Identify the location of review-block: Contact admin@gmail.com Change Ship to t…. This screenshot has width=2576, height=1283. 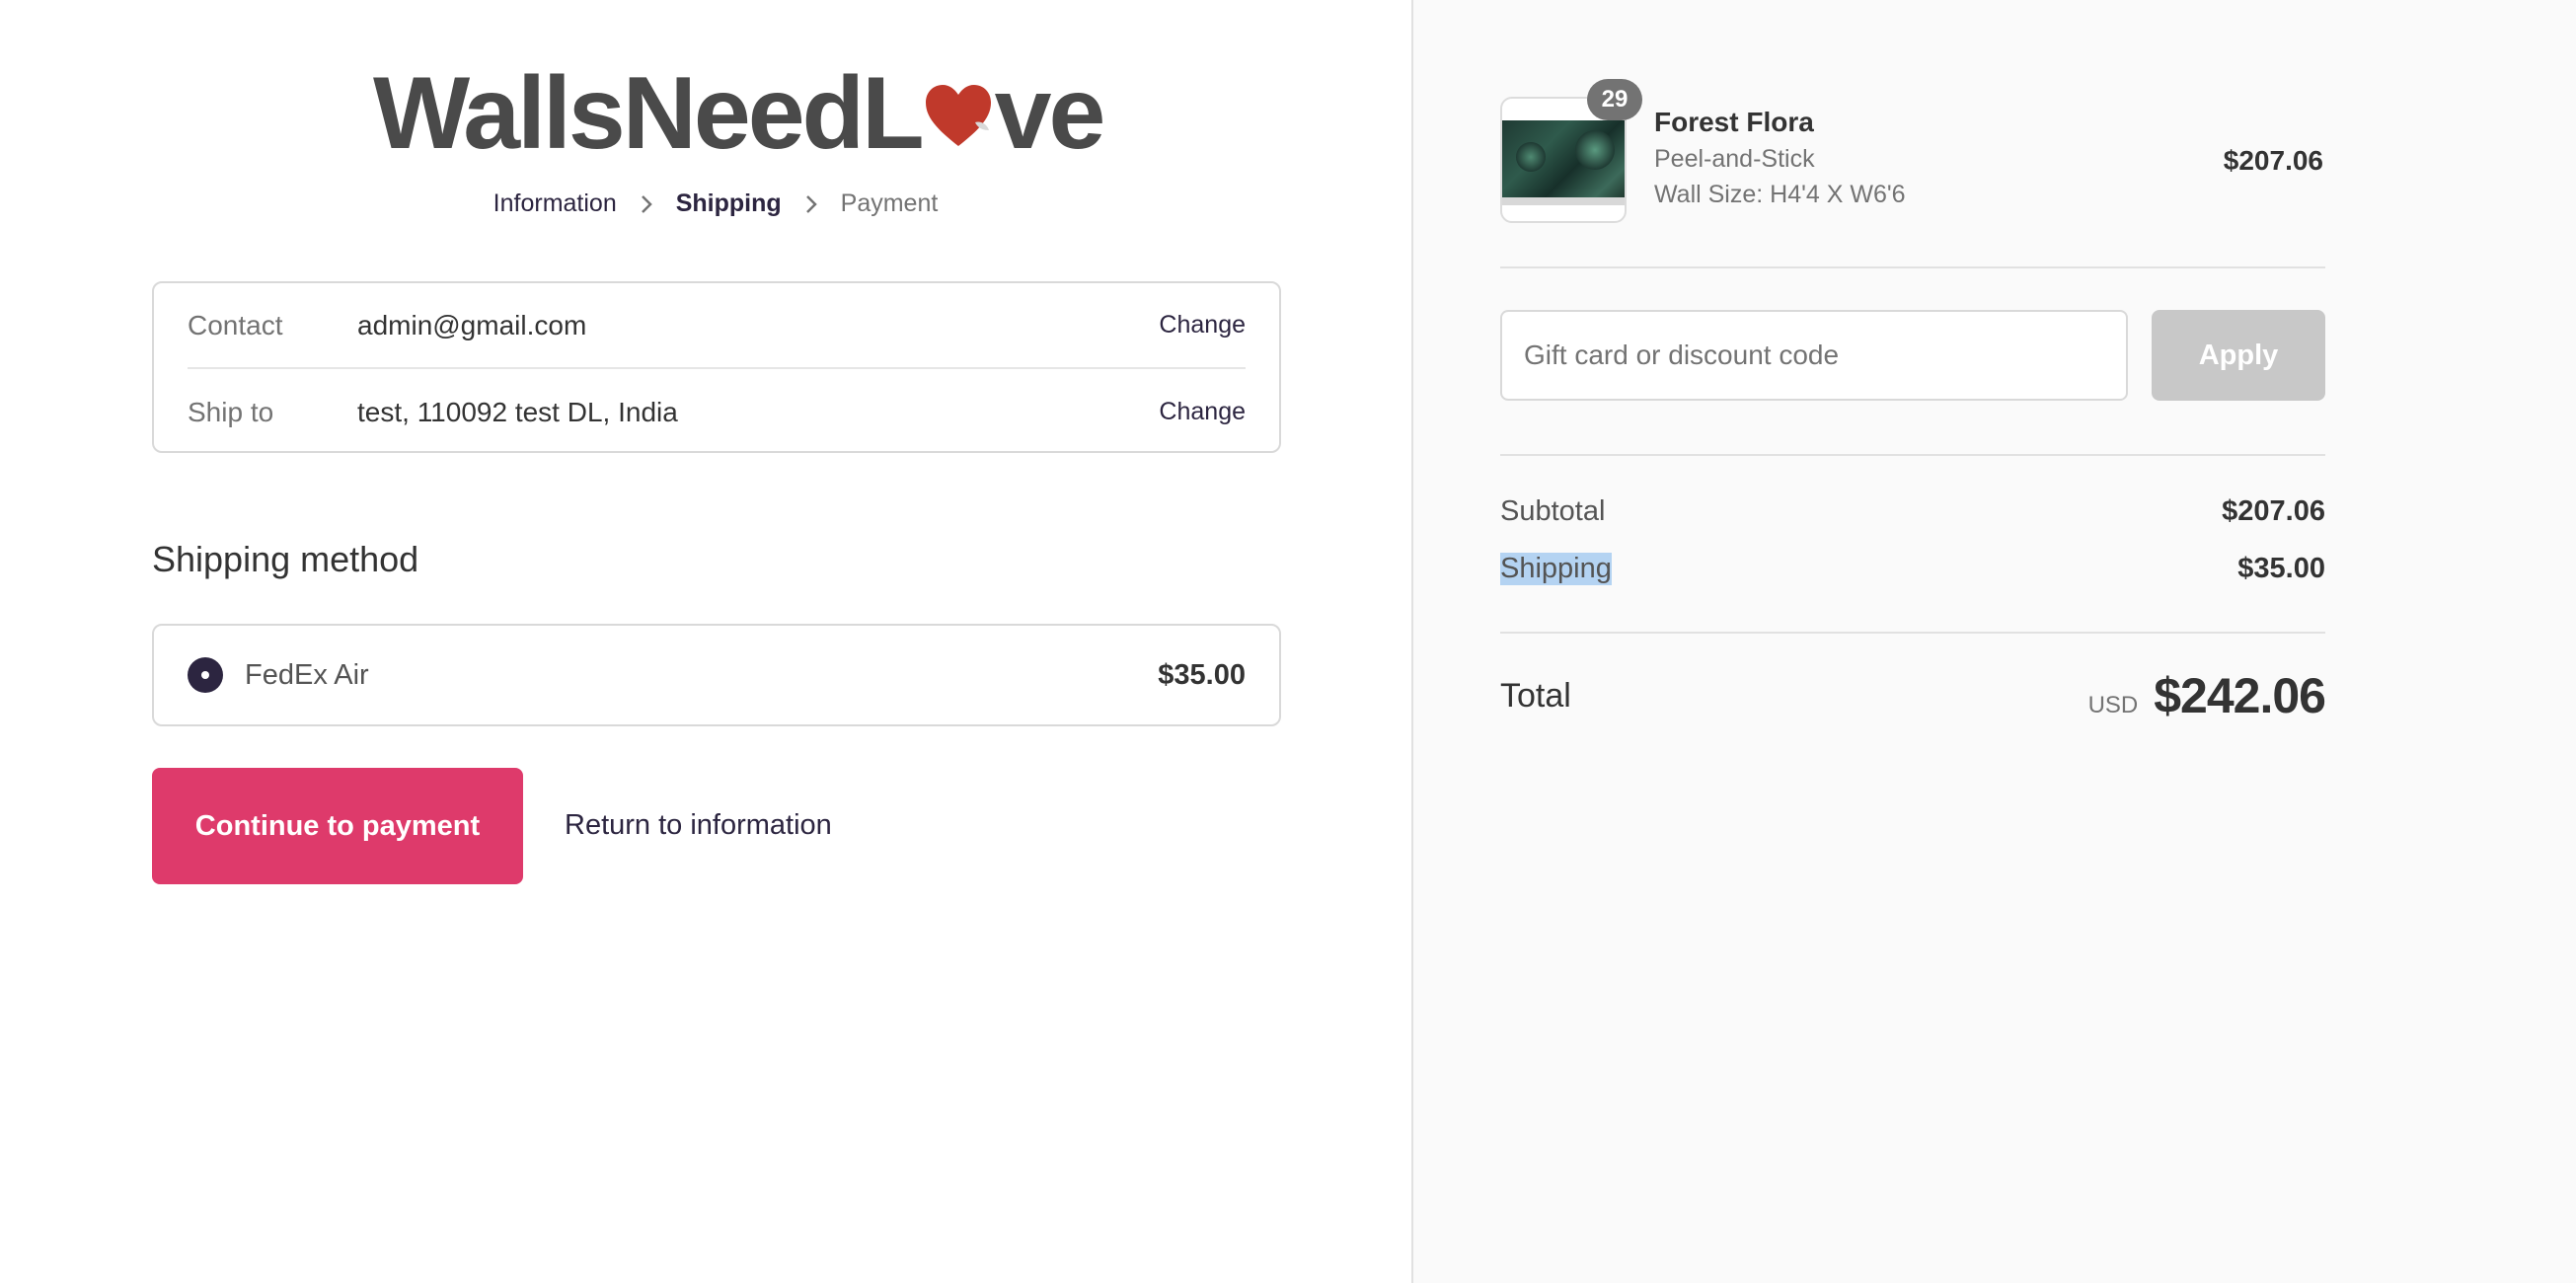
(716, 367).